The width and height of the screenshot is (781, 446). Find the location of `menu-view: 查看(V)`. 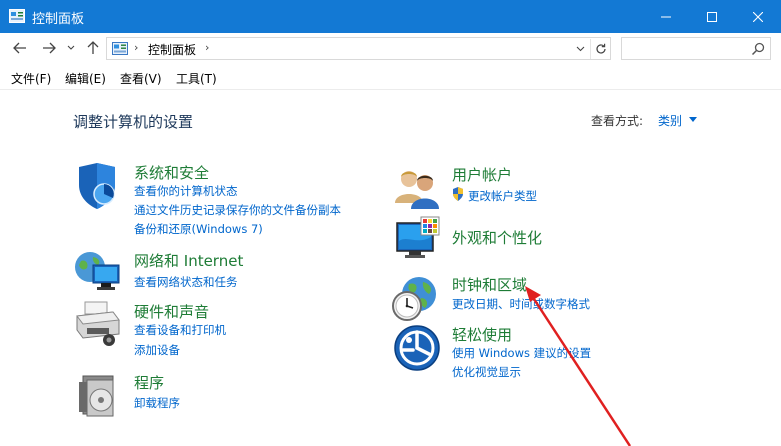

menu-view: 查看(V) is located at coordinates (141, 78).